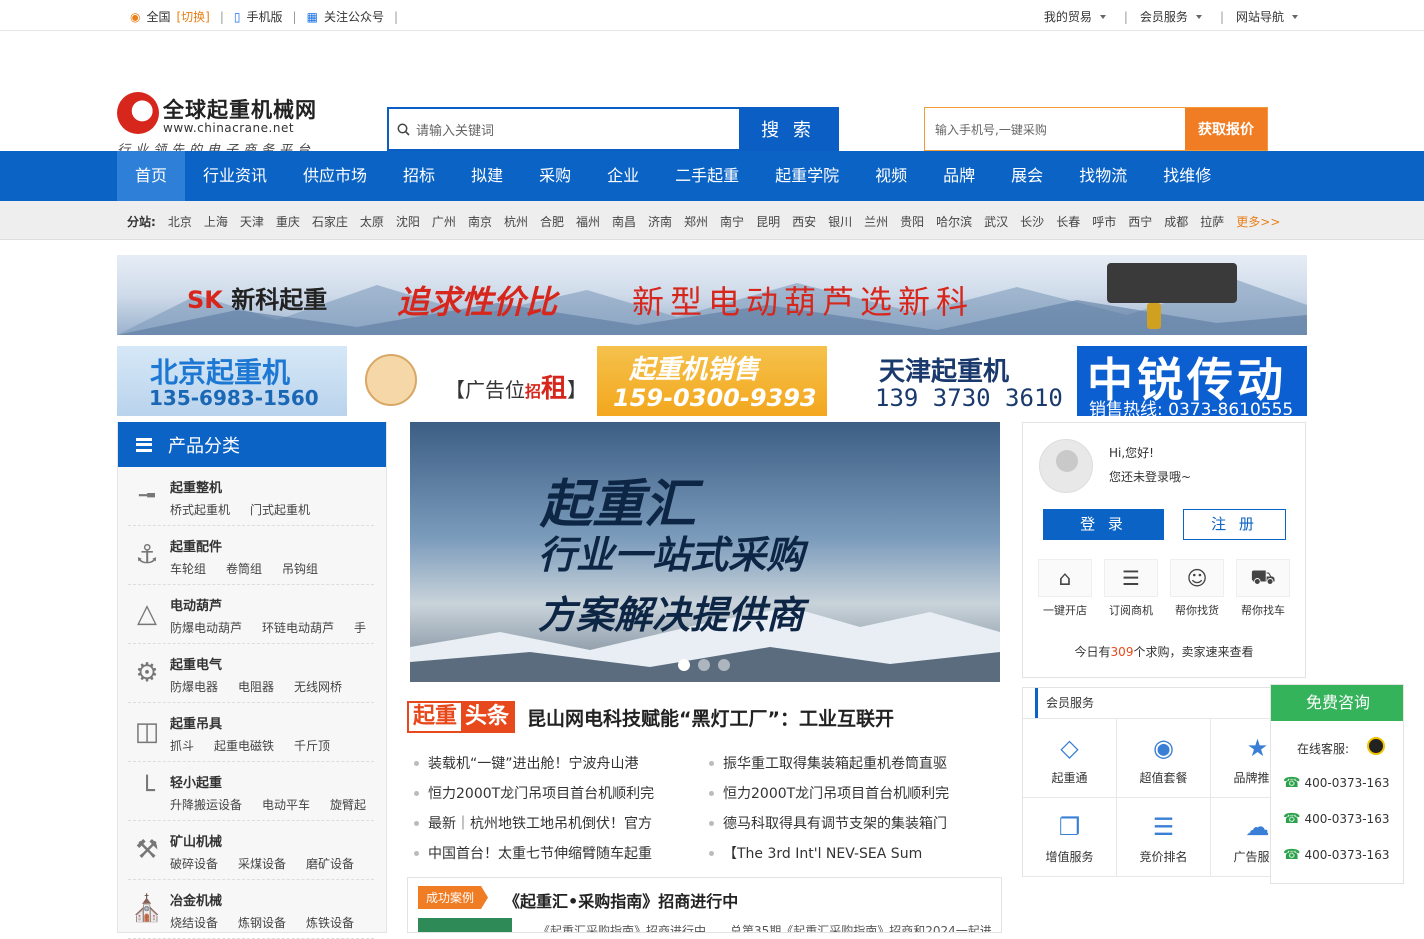  I want to click on substation-city-link: 北京, so click(180, 221).